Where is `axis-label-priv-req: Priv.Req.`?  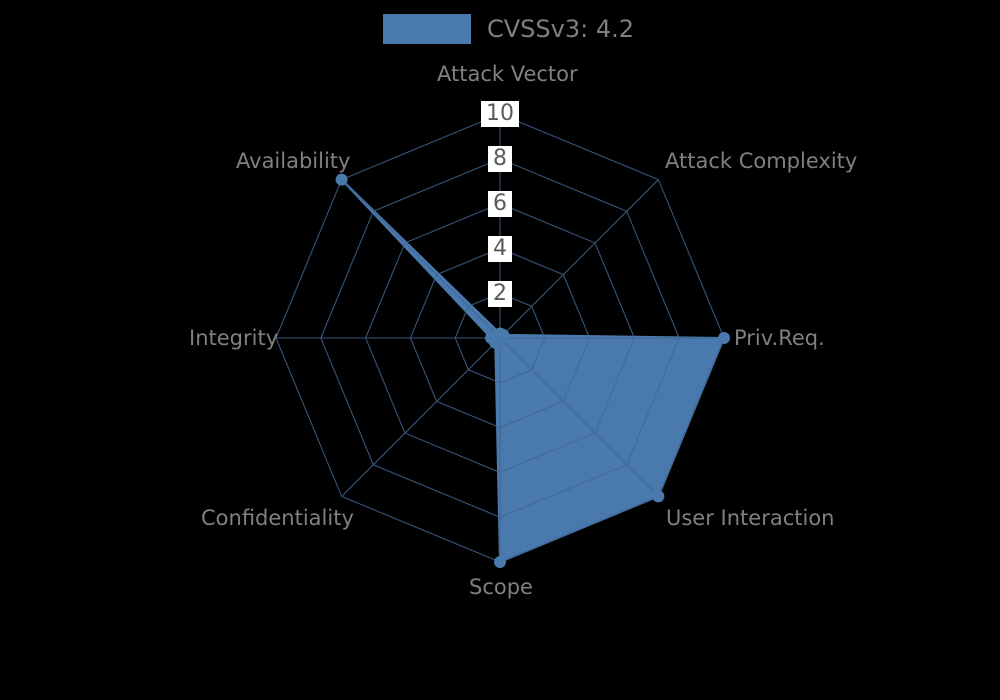 axis-label-priv-req: Priv.Req. is located at coordinates (779, 338).